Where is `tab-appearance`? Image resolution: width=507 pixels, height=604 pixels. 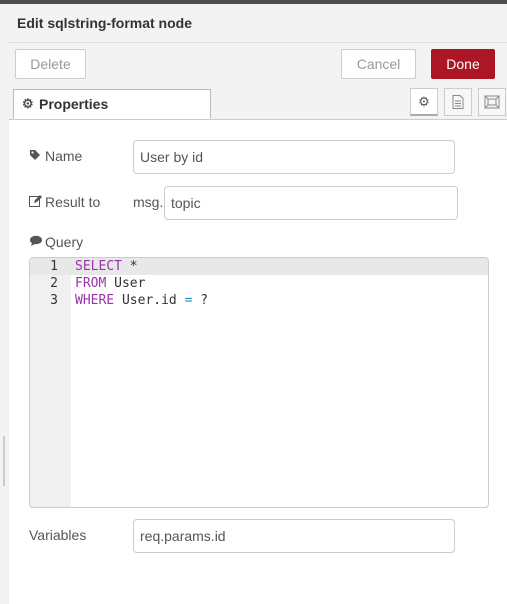 tab-appearance is located at coordinates (492, 102).